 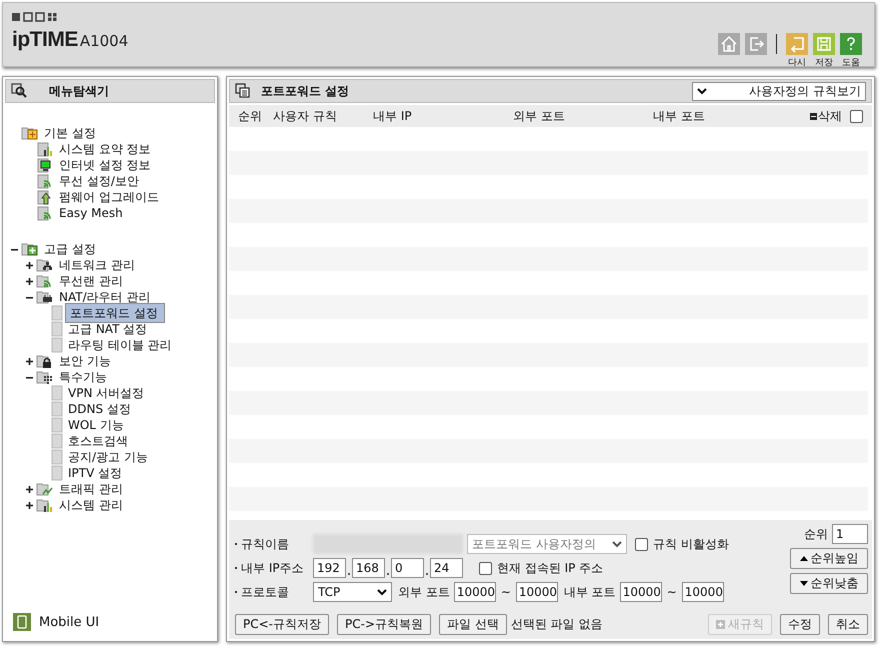 I want to click on input-field: 0, so click(x=407, y=568).